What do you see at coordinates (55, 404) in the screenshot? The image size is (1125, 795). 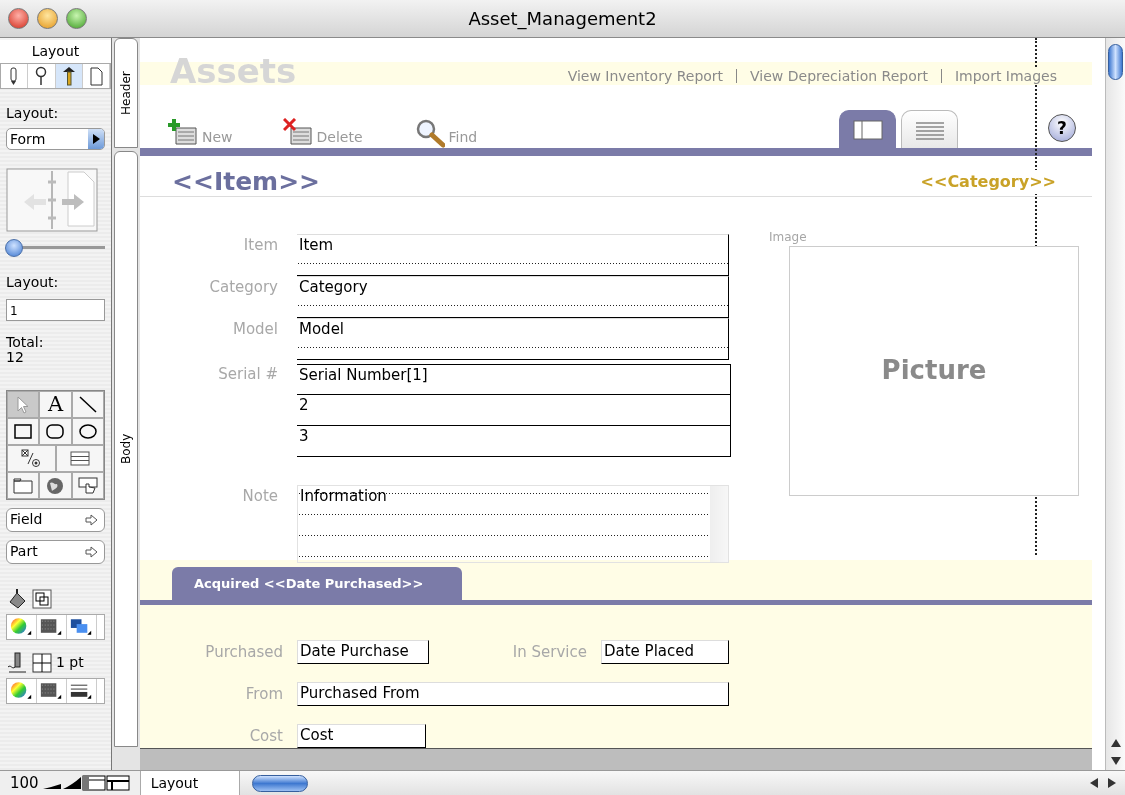 I see `text-tool: A` at bounding box center [55, 404].